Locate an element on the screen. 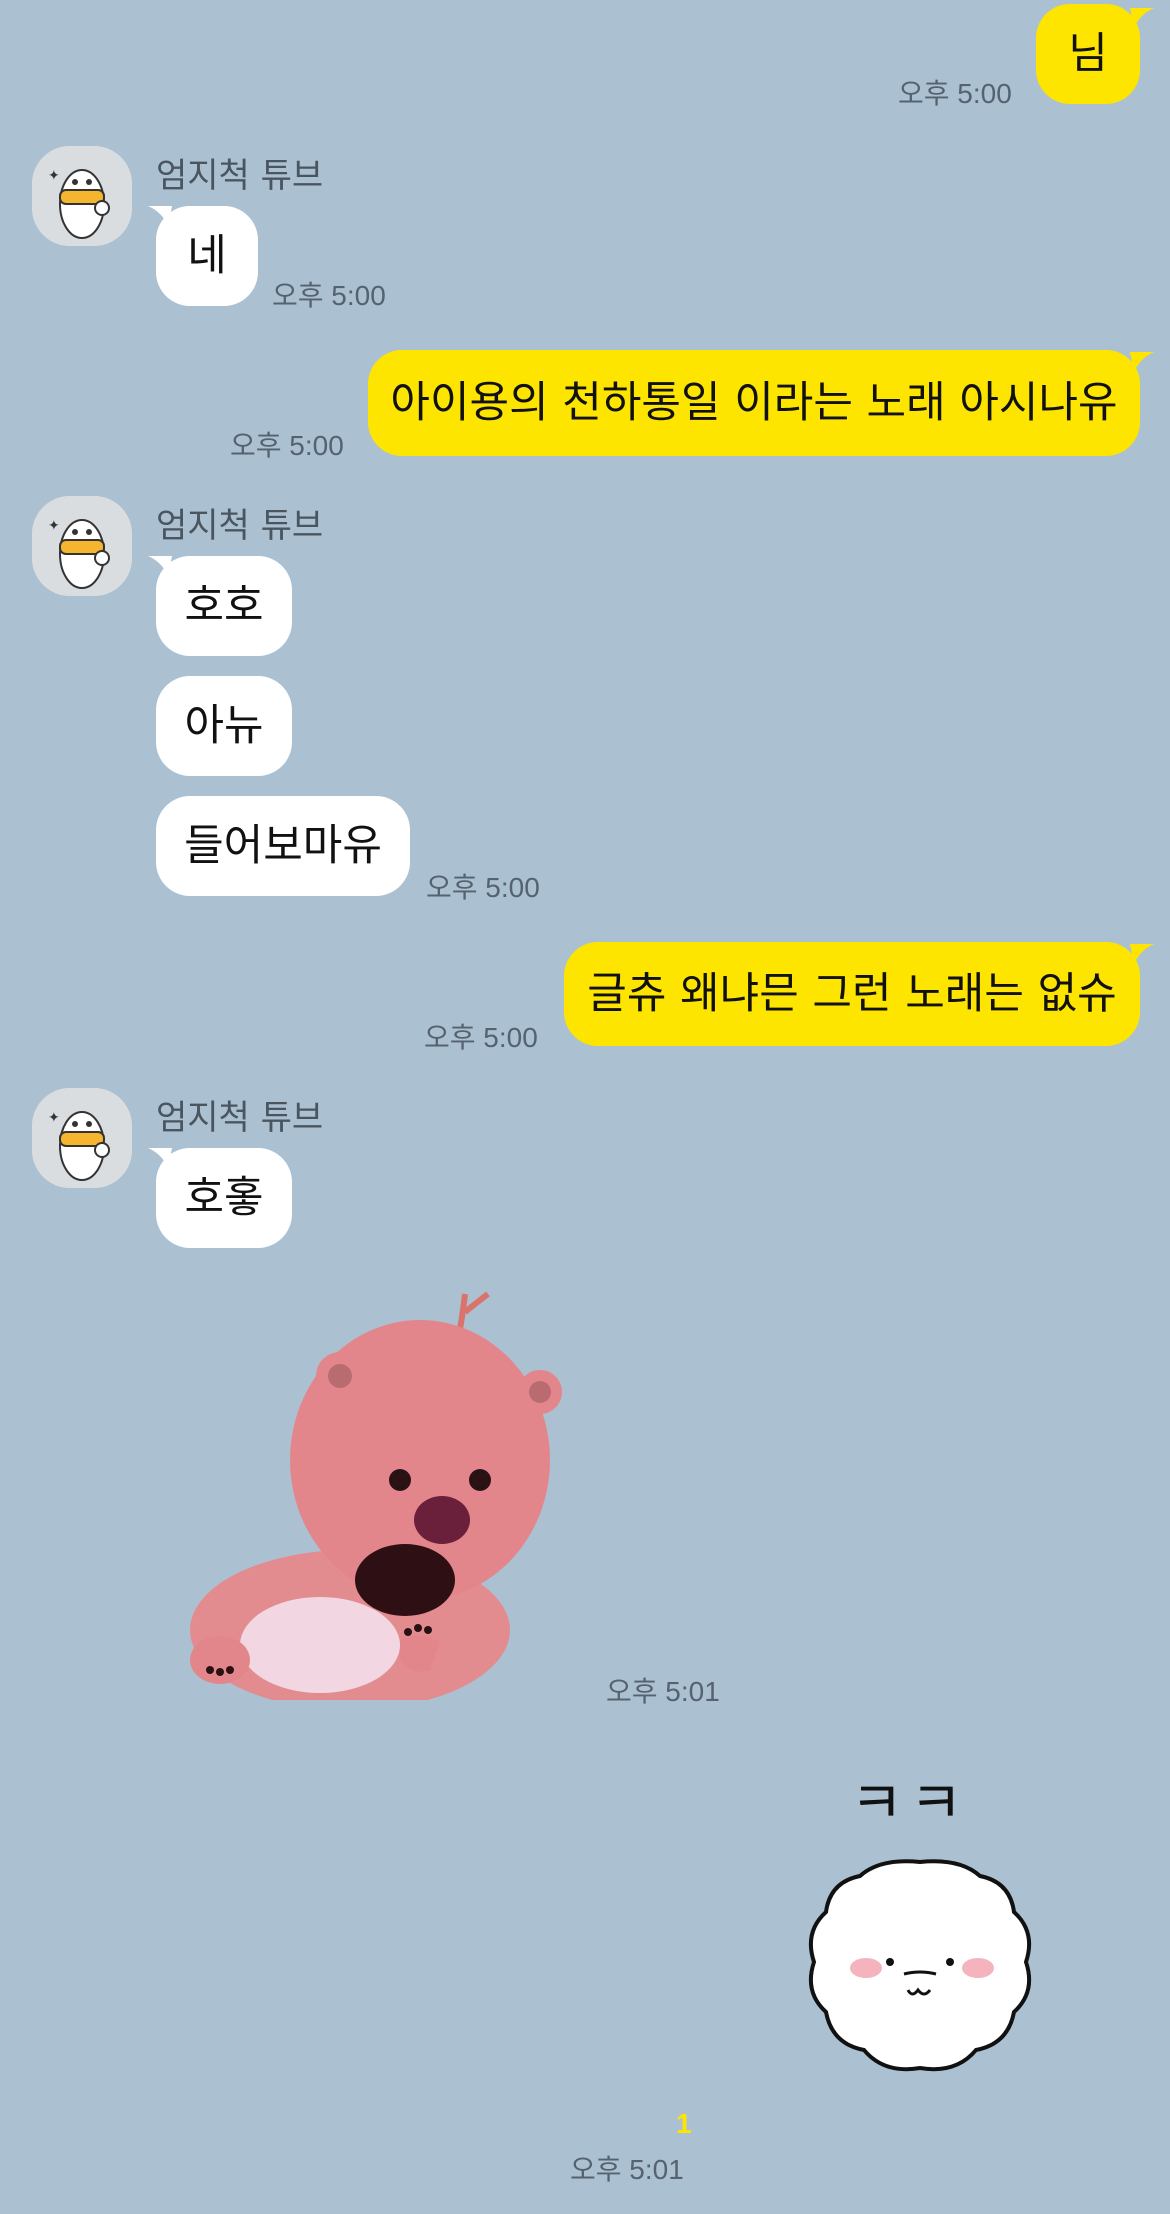 This screenshot has width=1170, height=2214. my-message-bubble: 님 is located at coordinates (1088, 54).